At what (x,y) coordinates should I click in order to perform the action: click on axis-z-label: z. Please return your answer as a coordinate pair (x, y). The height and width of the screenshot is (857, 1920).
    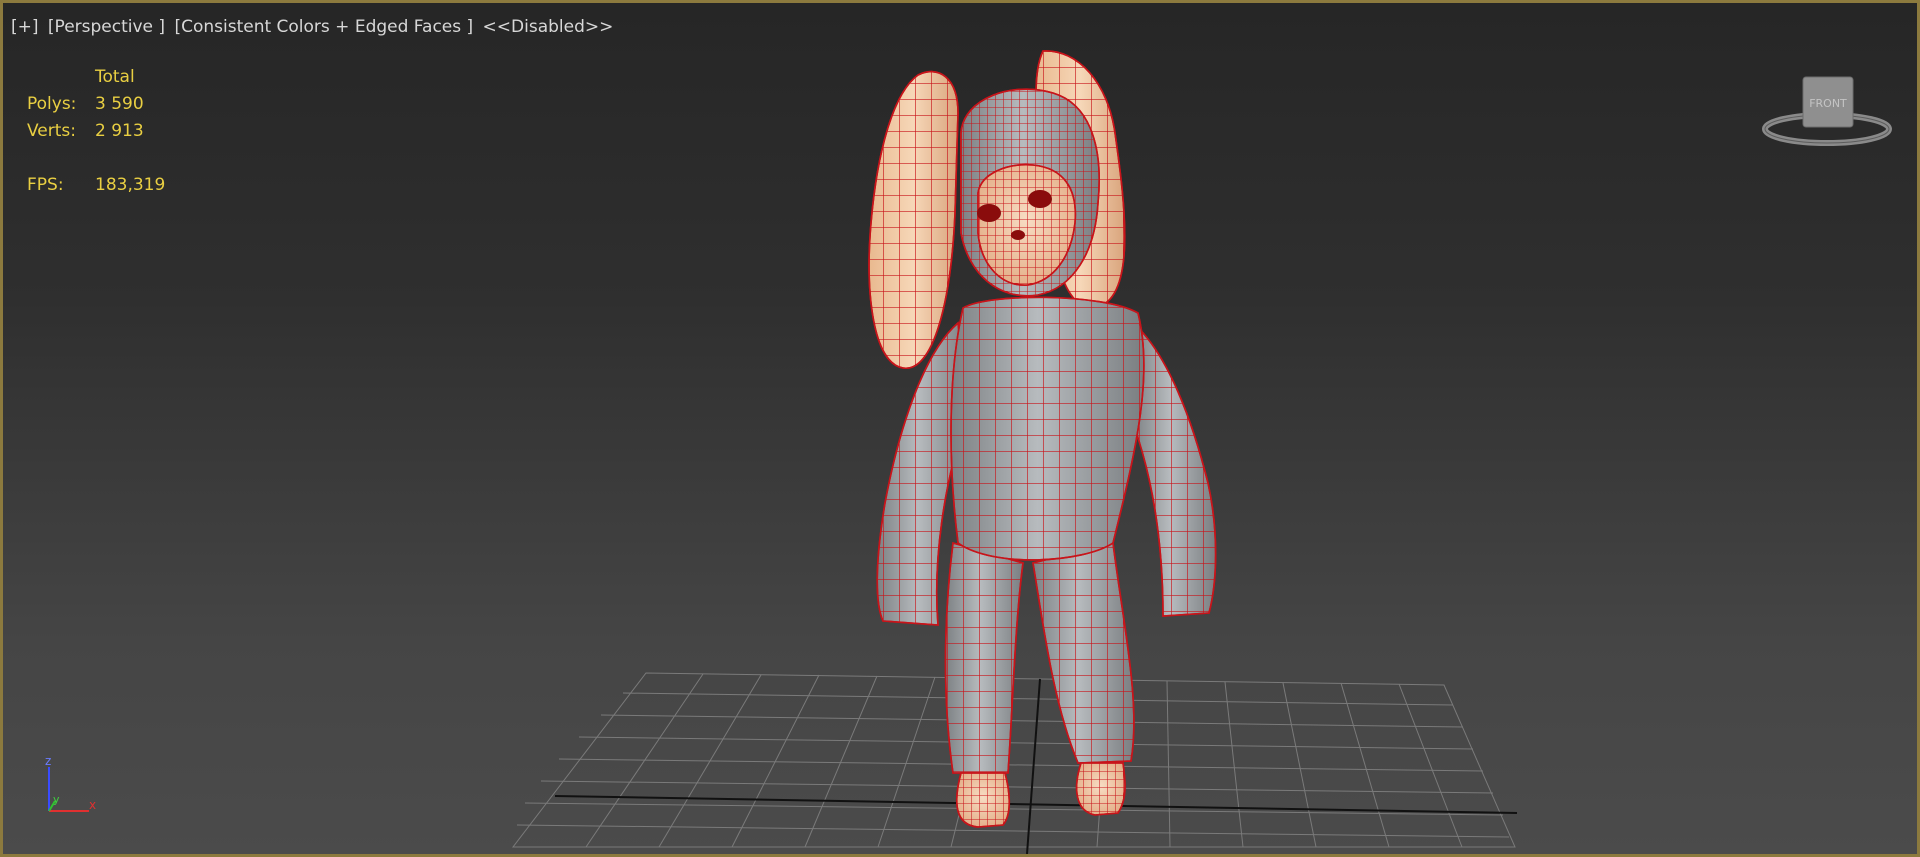
    Looking at the image, I should click on (48, 761).